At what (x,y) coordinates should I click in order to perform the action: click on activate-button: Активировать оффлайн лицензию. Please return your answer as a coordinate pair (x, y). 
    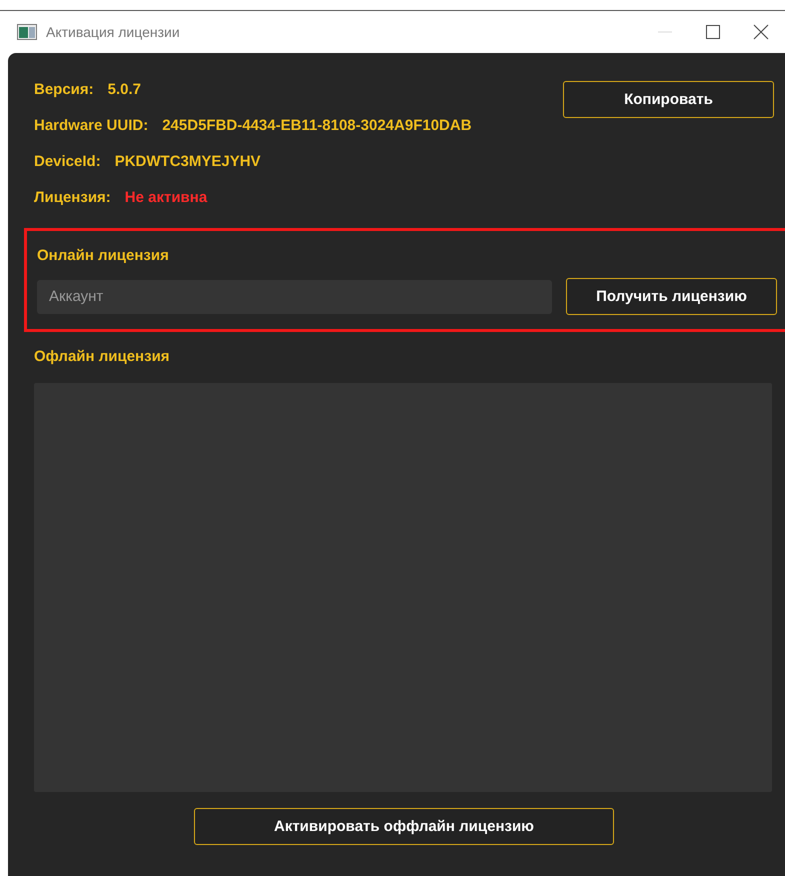
    Looking at the image, I should click on (404, 826).